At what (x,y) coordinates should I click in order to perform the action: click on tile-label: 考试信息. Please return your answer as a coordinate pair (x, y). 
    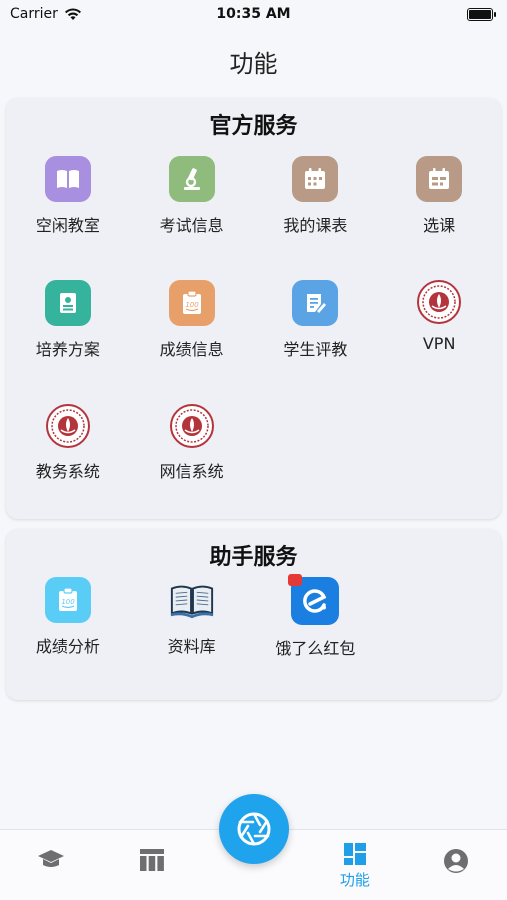
    Looking at the image, I should click on (191, 225).